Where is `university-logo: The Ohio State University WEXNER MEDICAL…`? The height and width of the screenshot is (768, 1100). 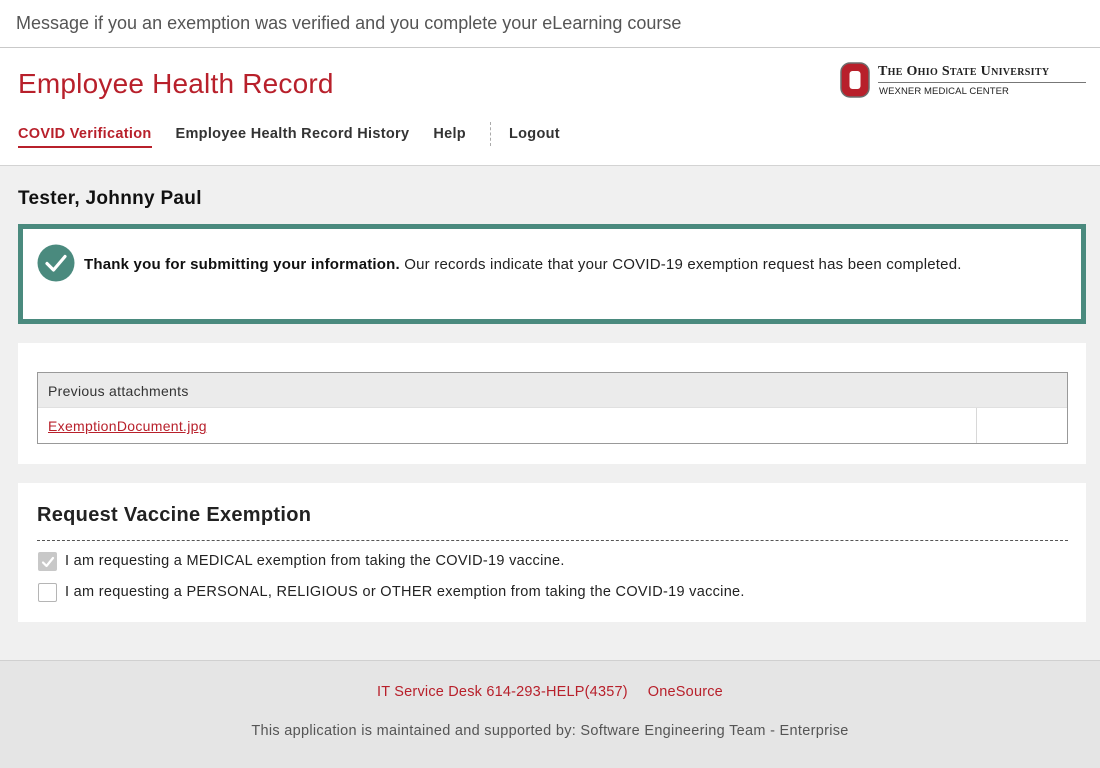 university-logo: The Ohio State University WEXNER MEDICAL… is located at coordinates (964, 81).